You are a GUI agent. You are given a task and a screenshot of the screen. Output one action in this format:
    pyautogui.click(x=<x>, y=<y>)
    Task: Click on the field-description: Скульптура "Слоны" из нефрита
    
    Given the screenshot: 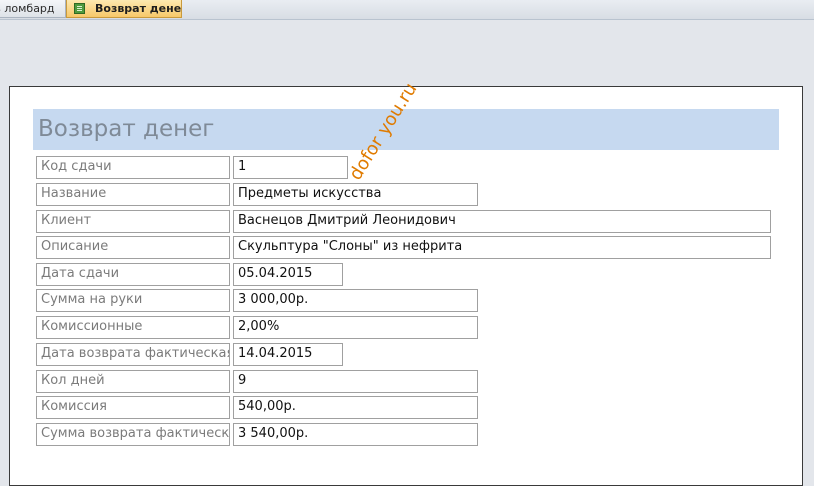 What is the action you would take?
    pyautogui.click(x=502, y=247)
    